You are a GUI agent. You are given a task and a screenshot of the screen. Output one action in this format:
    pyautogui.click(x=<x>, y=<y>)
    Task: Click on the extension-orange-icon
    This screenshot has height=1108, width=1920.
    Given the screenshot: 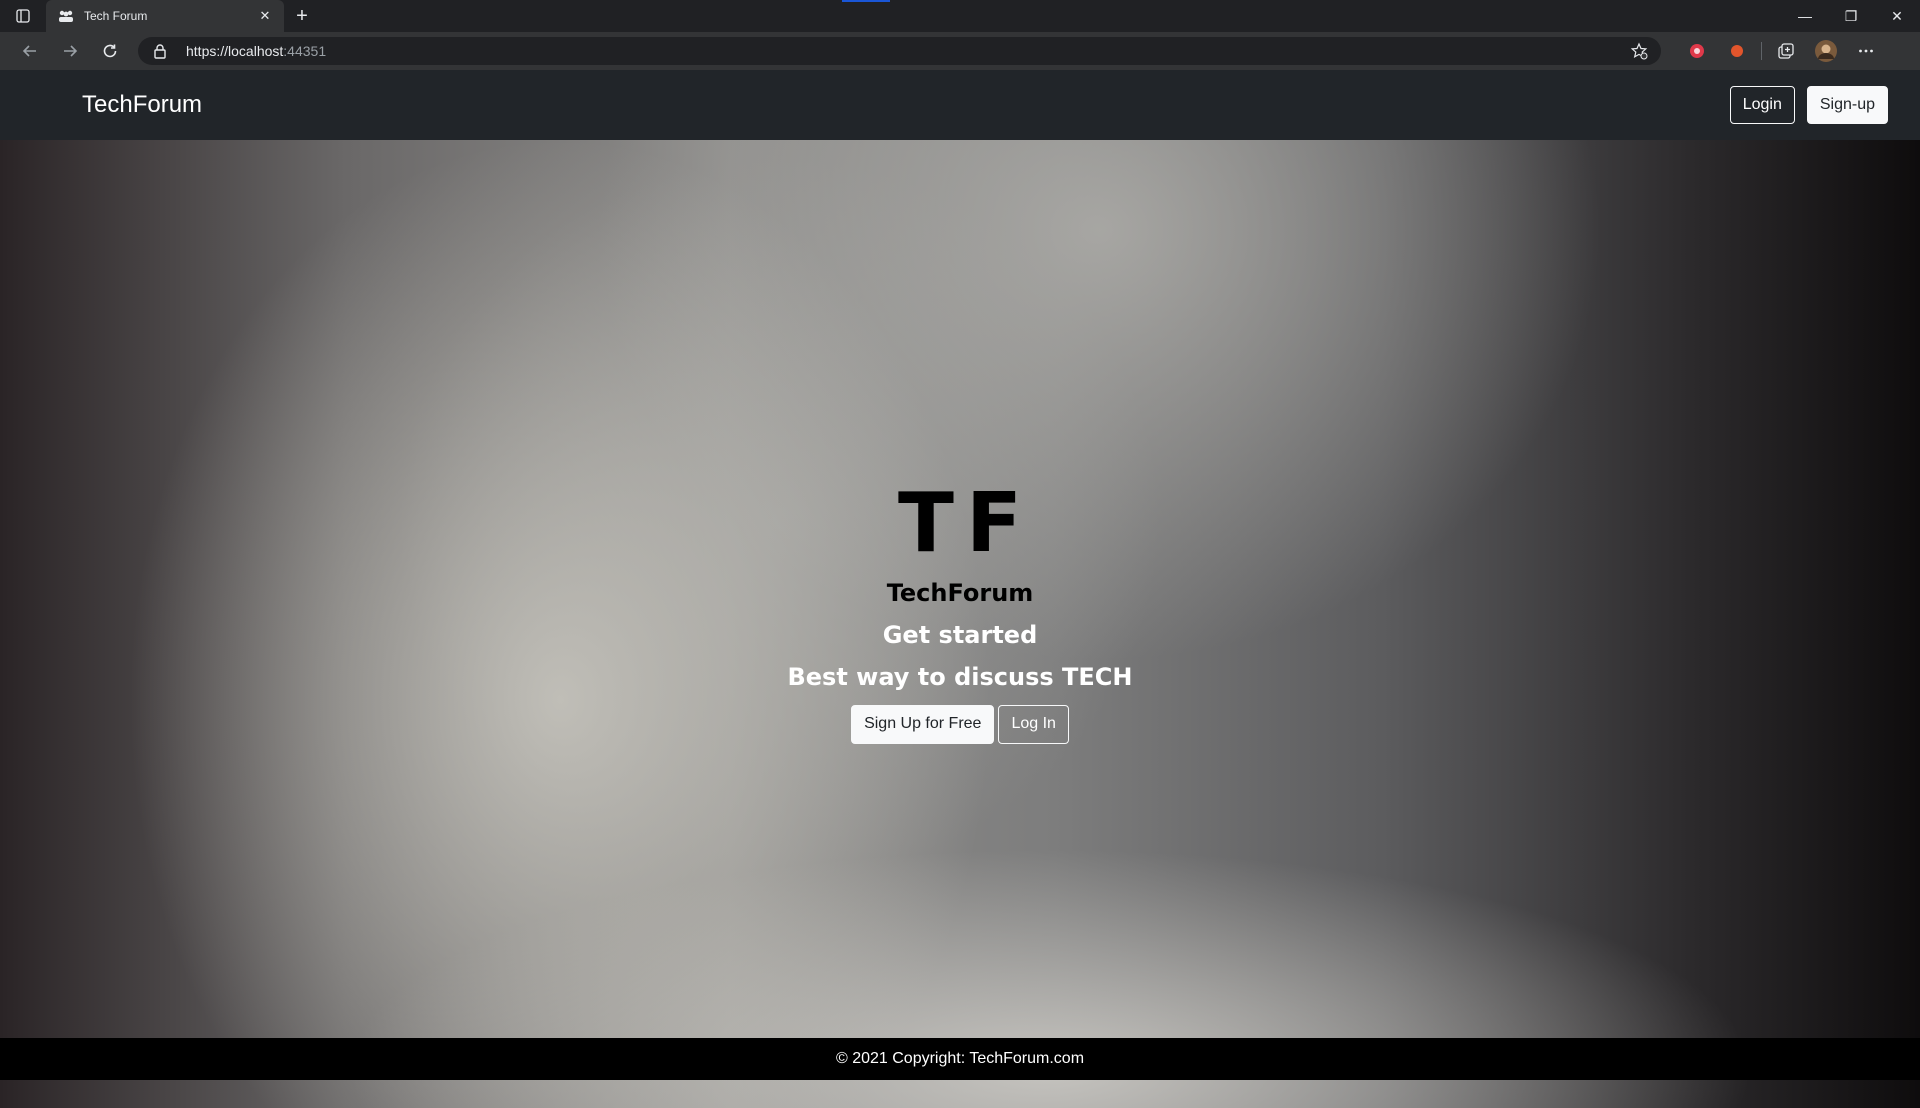 What is the action you would take?
    pyautogui.click(x=1737, y=51)
    